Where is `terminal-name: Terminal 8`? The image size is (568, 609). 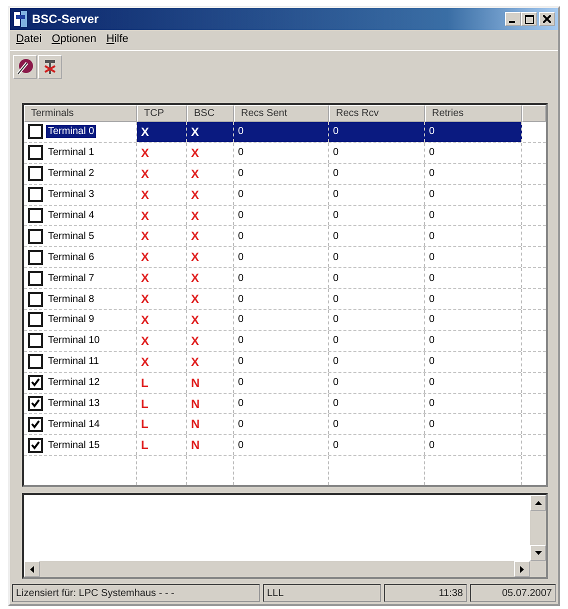
terminal-name: Terminal 8 is located at coordinates (71, 299).